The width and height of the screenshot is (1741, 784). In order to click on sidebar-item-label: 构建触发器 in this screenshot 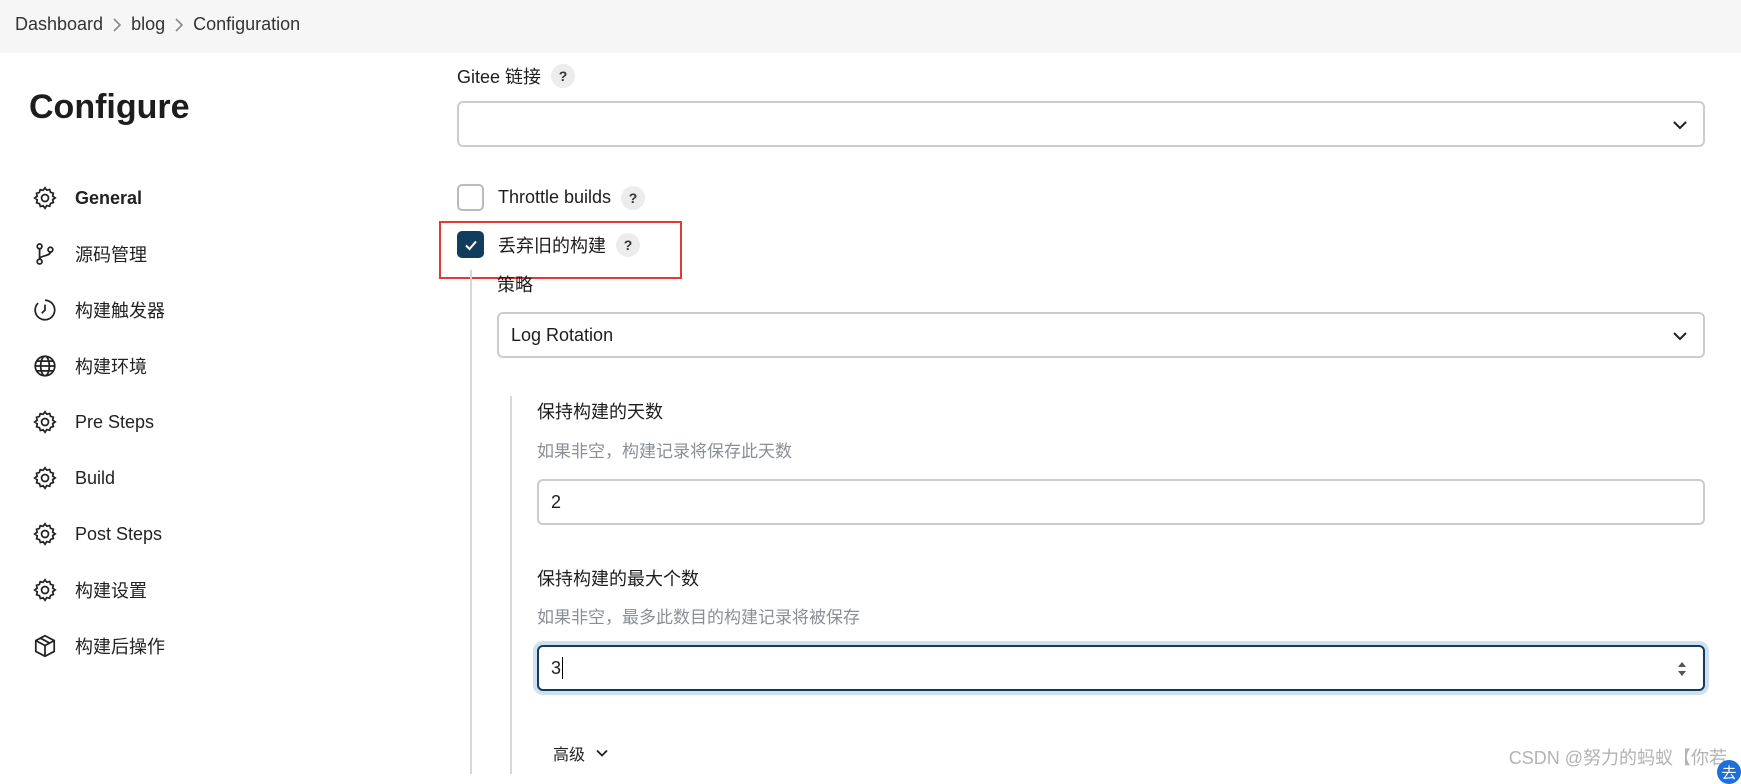, I will do `click(120, 311)`.